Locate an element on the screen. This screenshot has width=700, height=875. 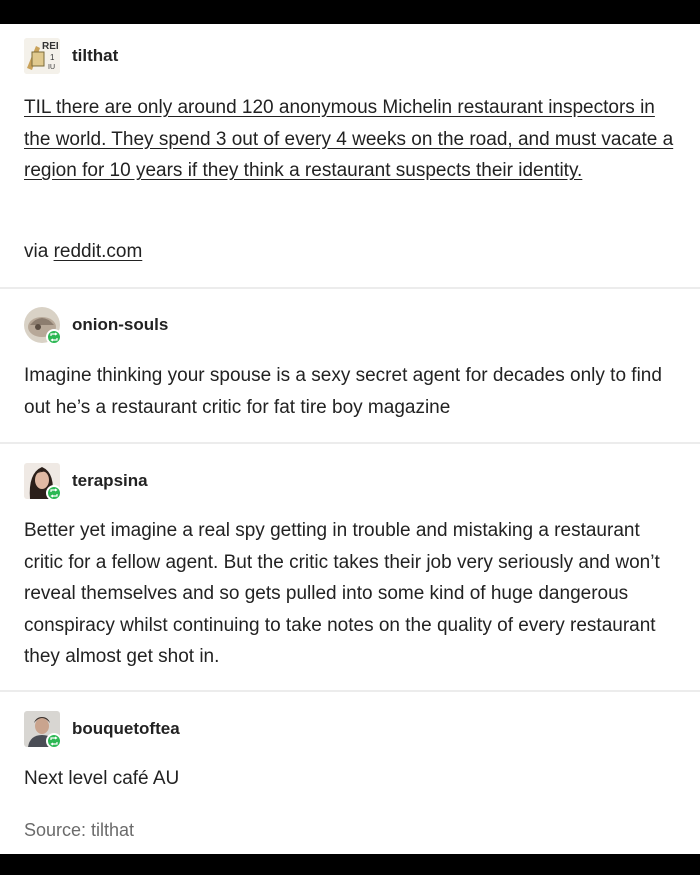
via-prefix: via is located at coordinates (39, 251).